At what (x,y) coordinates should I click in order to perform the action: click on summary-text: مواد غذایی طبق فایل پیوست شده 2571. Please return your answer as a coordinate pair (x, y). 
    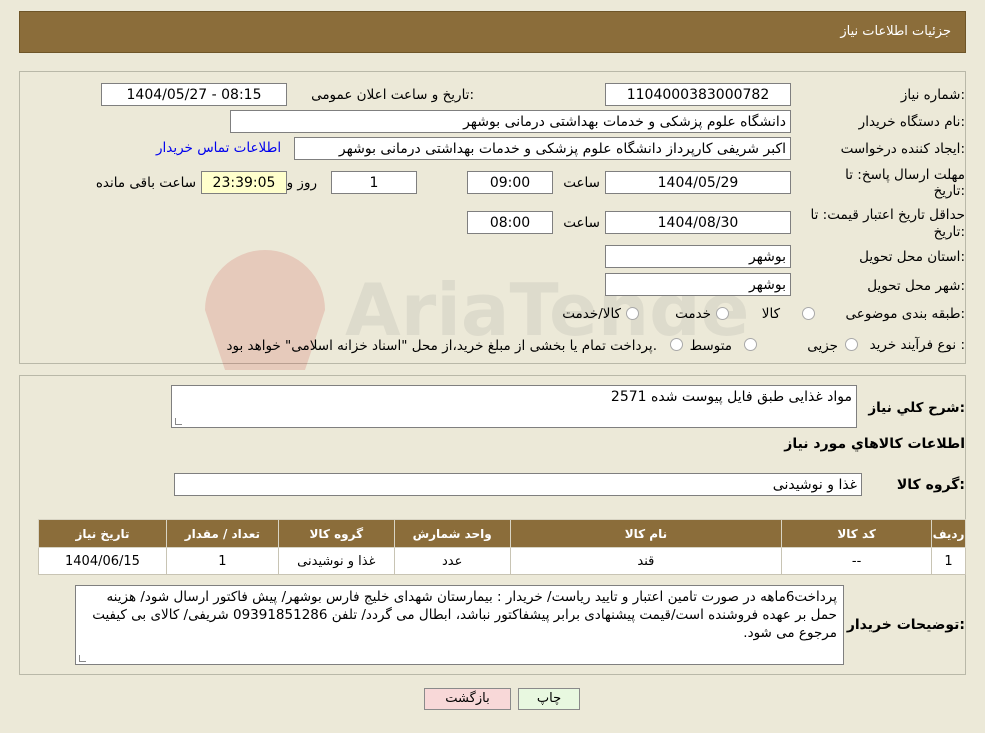
    Looking at the image, I should click on (731, 397).